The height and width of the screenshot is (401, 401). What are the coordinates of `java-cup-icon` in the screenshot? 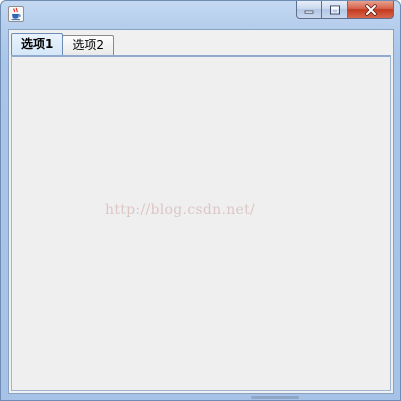 It's located at (16, 14).